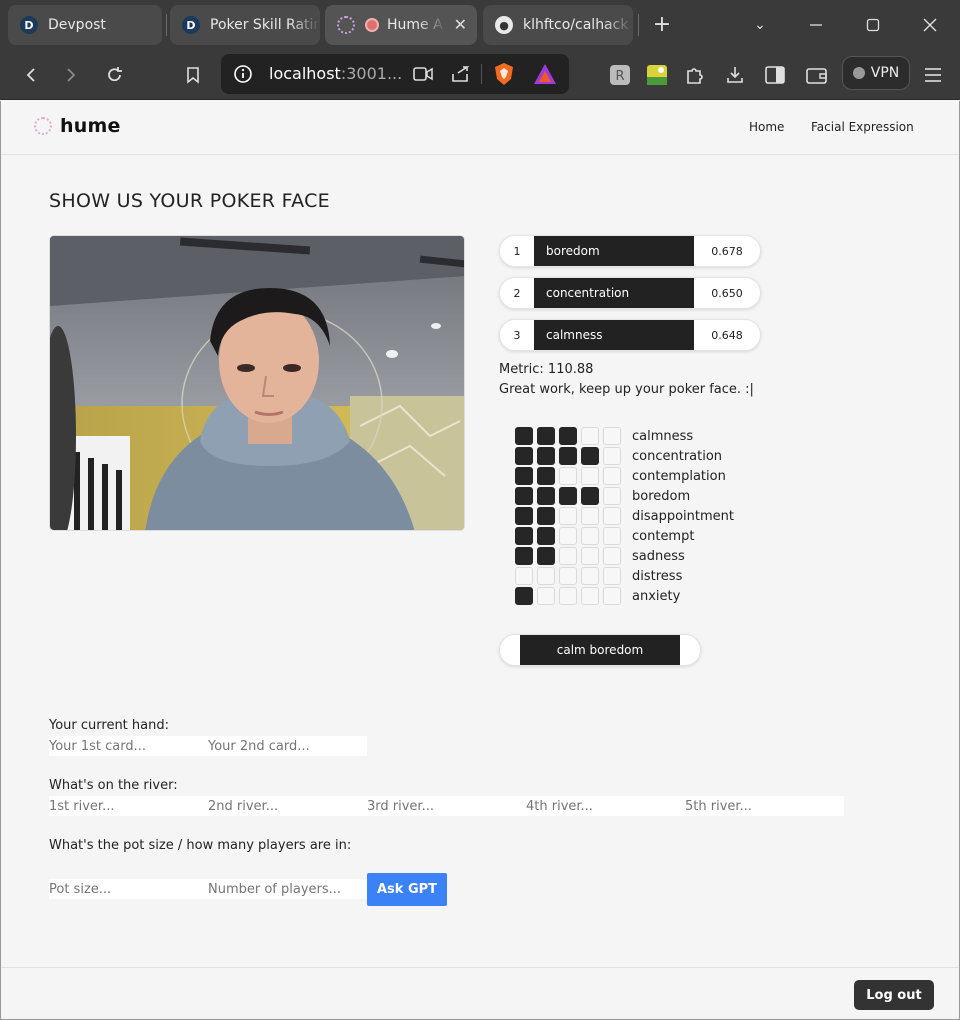 This screenshot has width=960, height=1020. What do you see at coordinates (115, 75) in the screenshot?
I see `reload-icon` at bounding box center [115, 75].